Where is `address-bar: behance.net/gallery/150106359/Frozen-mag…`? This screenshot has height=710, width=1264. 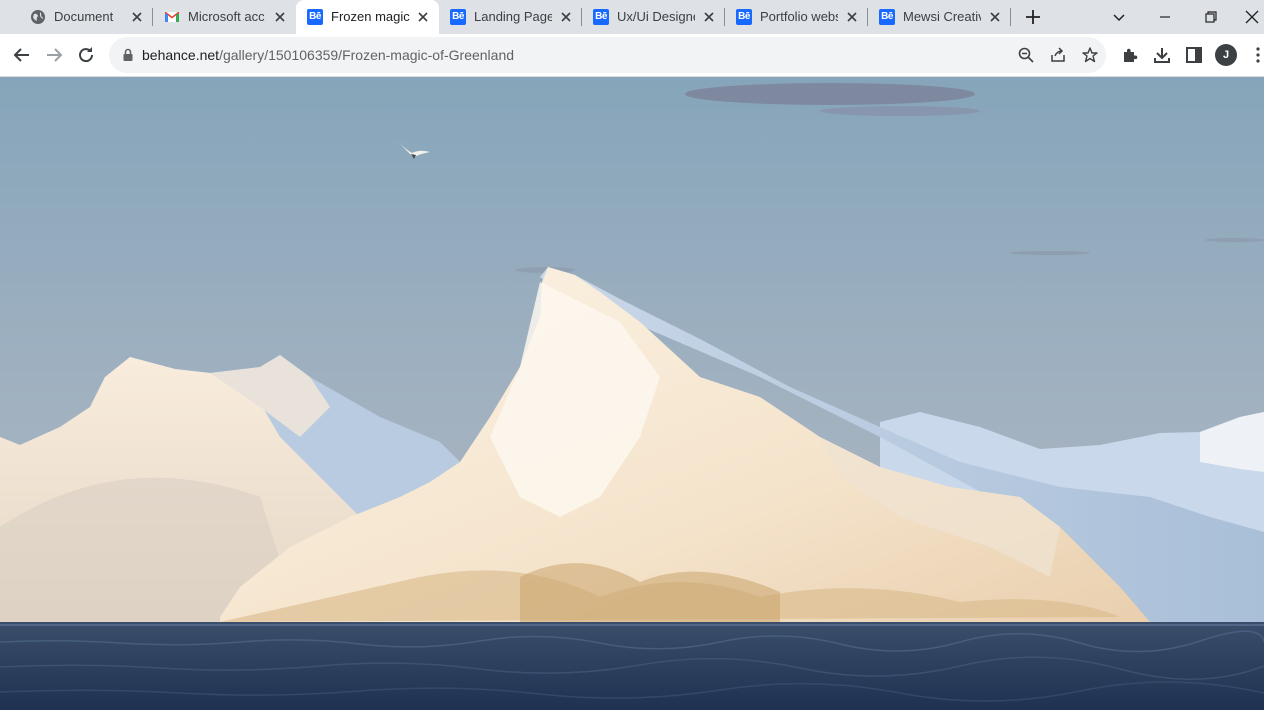
address-bar: behance.net/gallery/150106359/Frozen-mag… is located at coordinates (607, 55).